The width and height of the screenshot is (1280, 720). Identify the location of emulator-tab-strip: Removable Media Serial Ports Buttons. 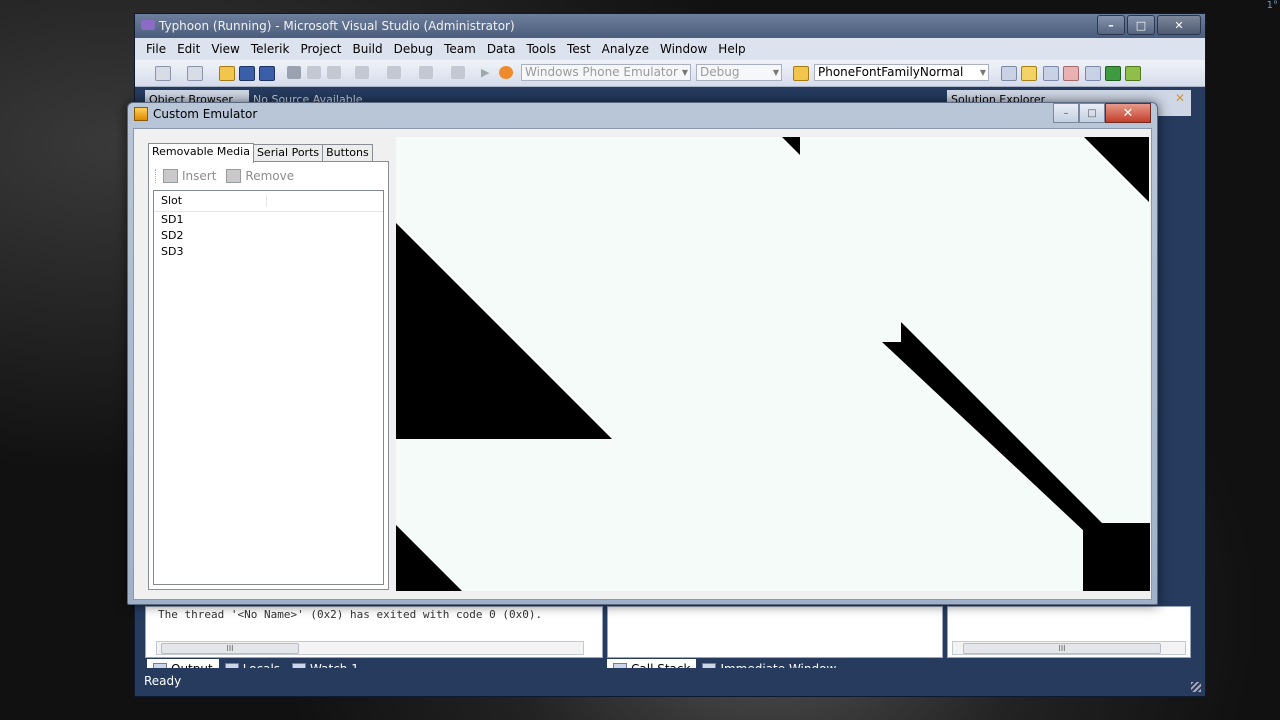
(260, 152).